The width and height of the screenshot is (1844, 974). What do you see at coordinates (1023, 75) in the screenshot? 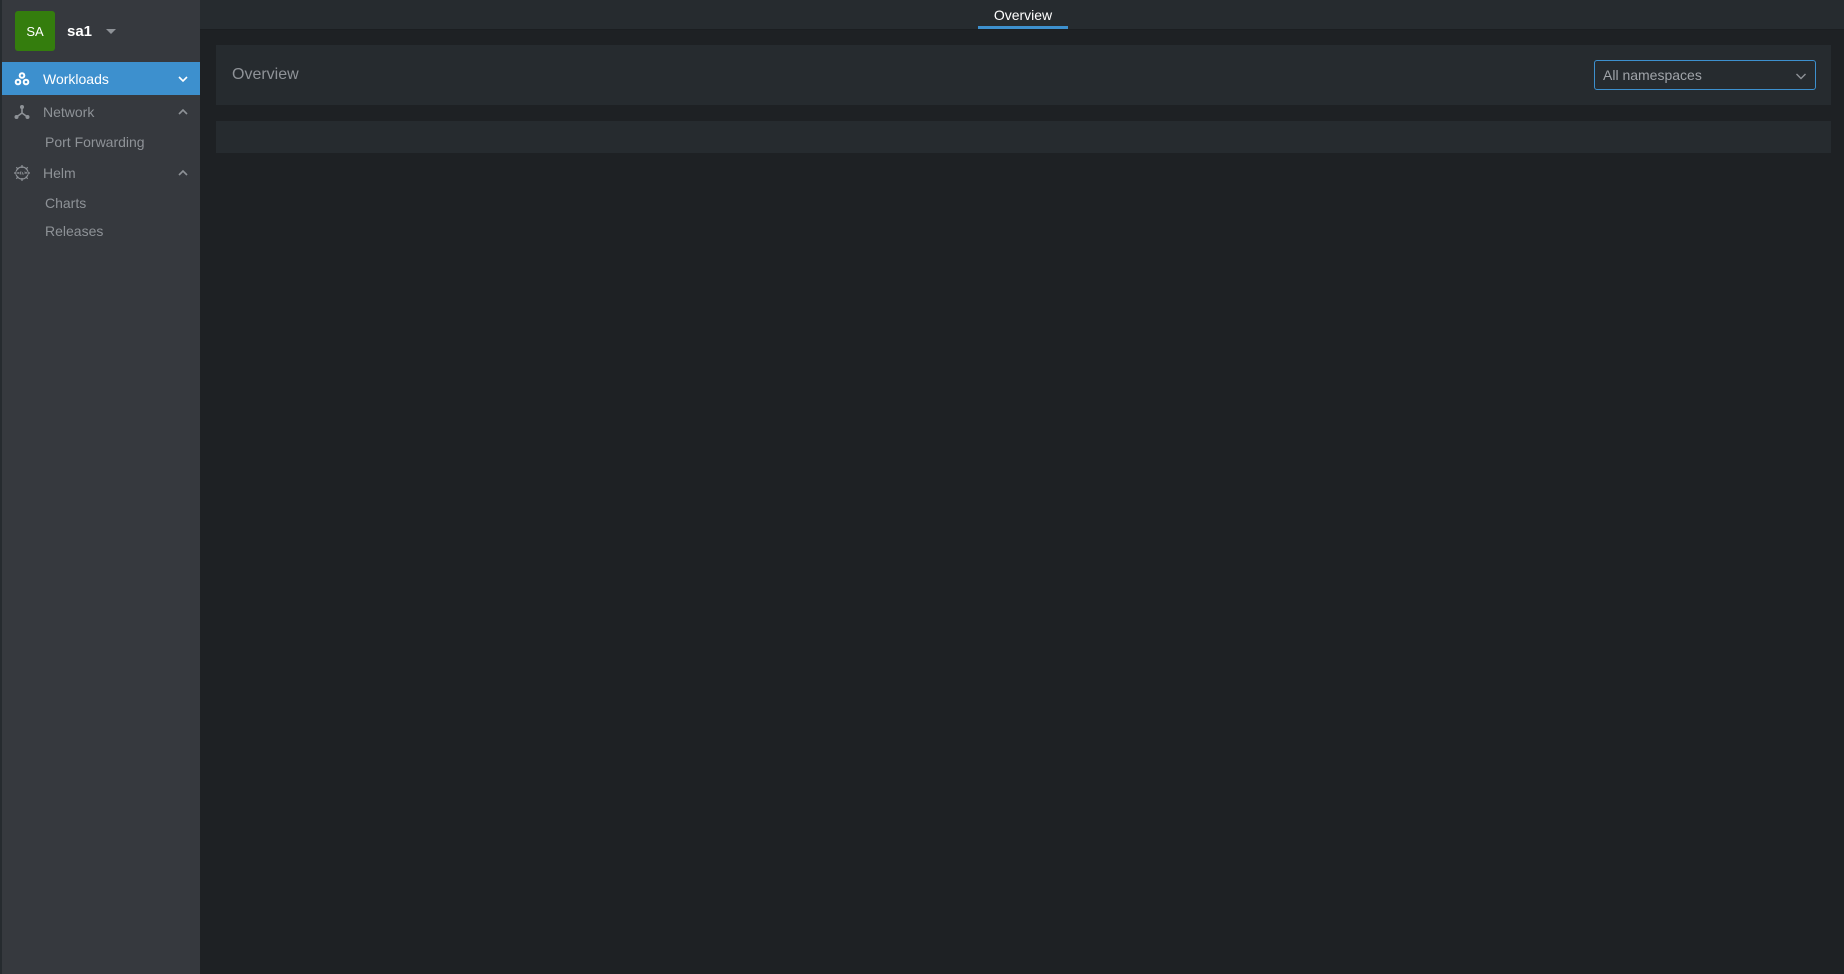
I see `overview-header-panel: Overview All namespaces` at bounding box center [1023, 75].